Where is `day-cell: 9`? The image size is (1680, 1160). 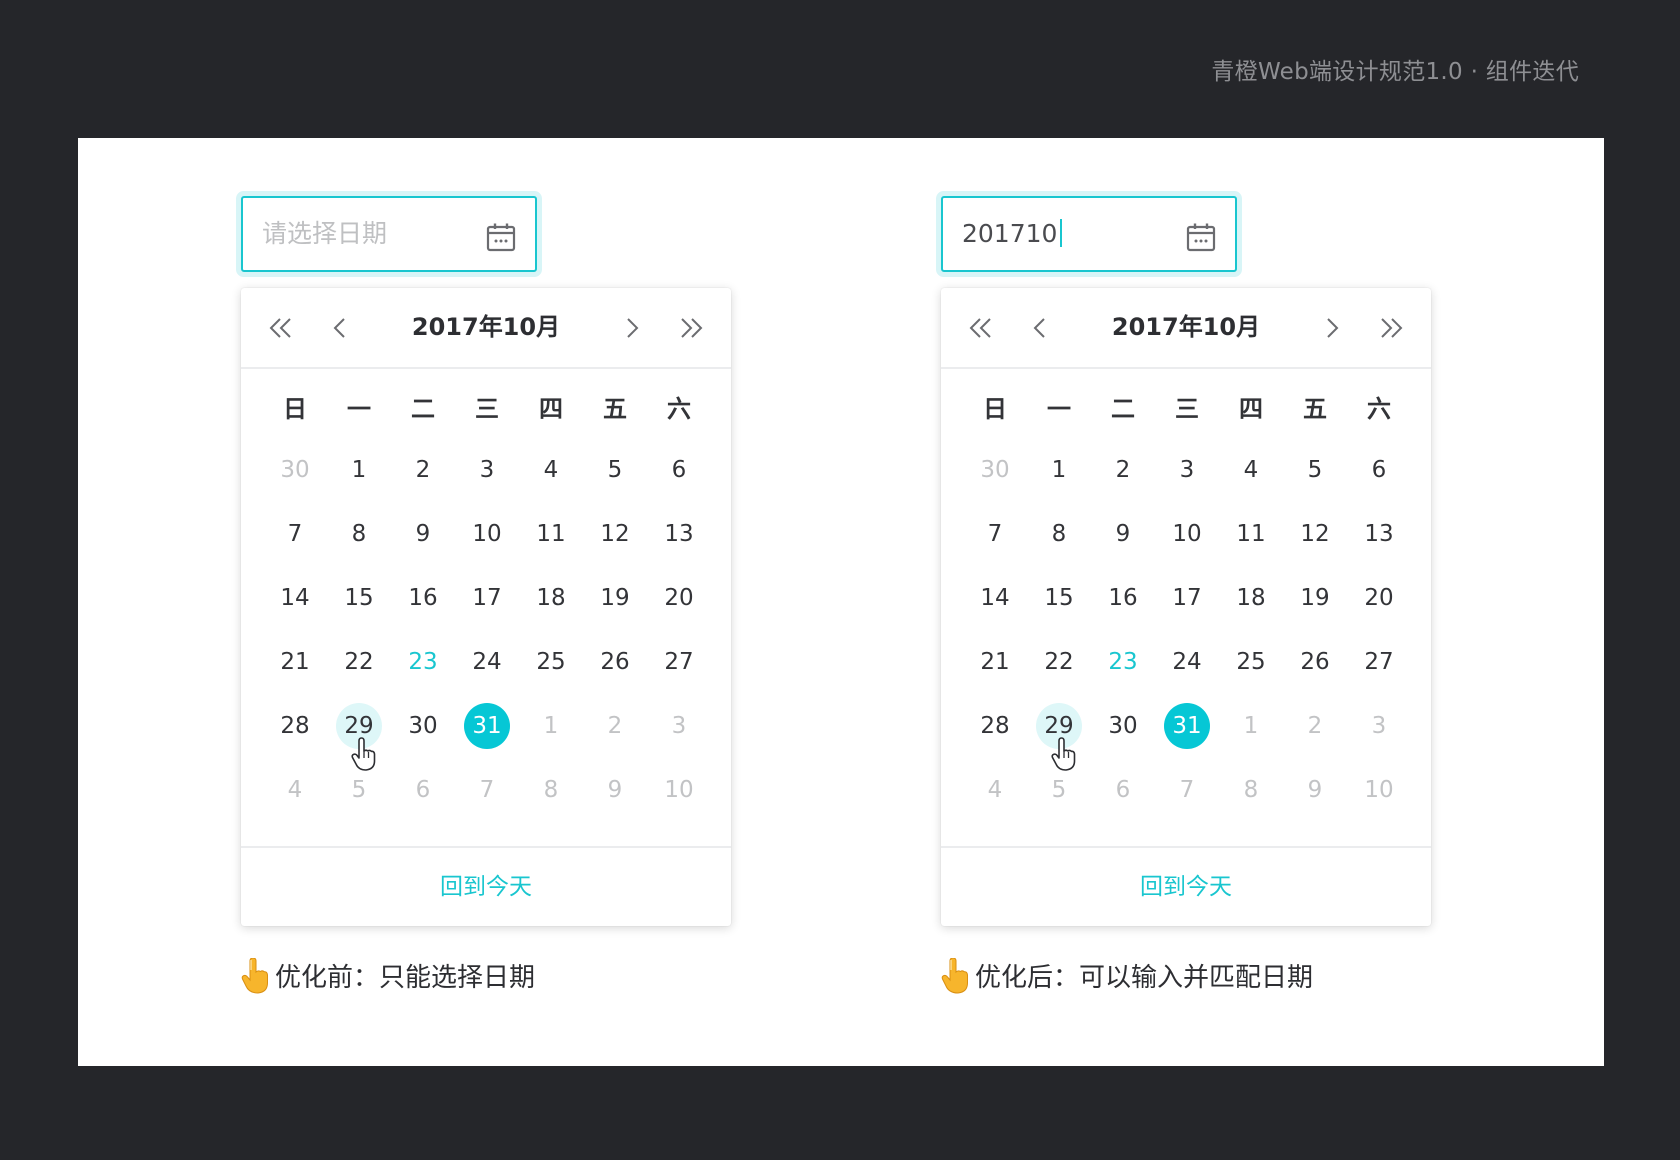
day-cell: 9 is located at coordinates (1315, 790).